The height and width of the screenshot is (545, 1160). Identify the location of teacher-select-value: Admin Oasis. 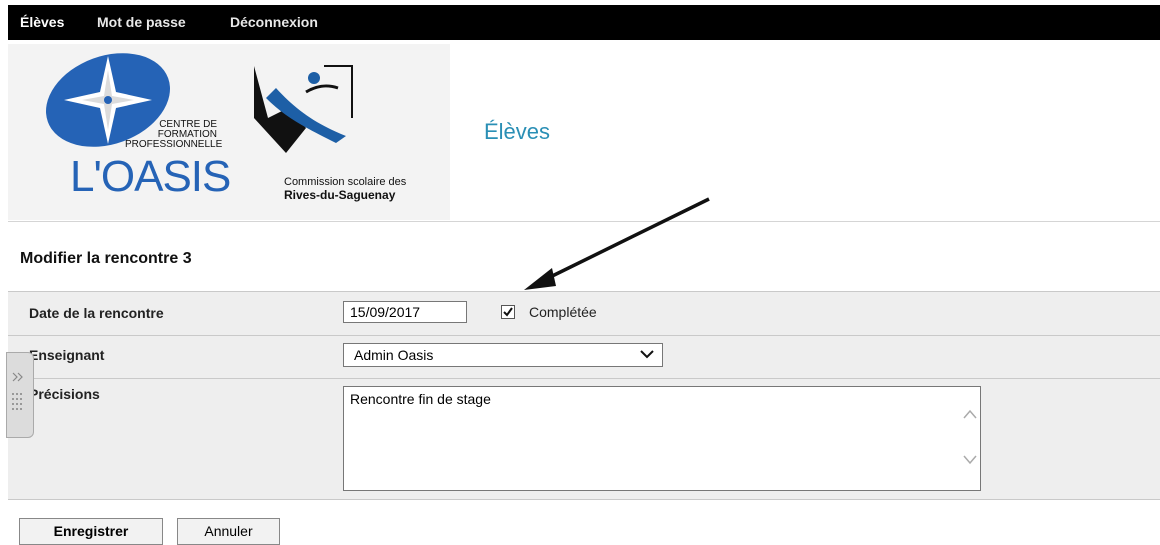
(394, 355).